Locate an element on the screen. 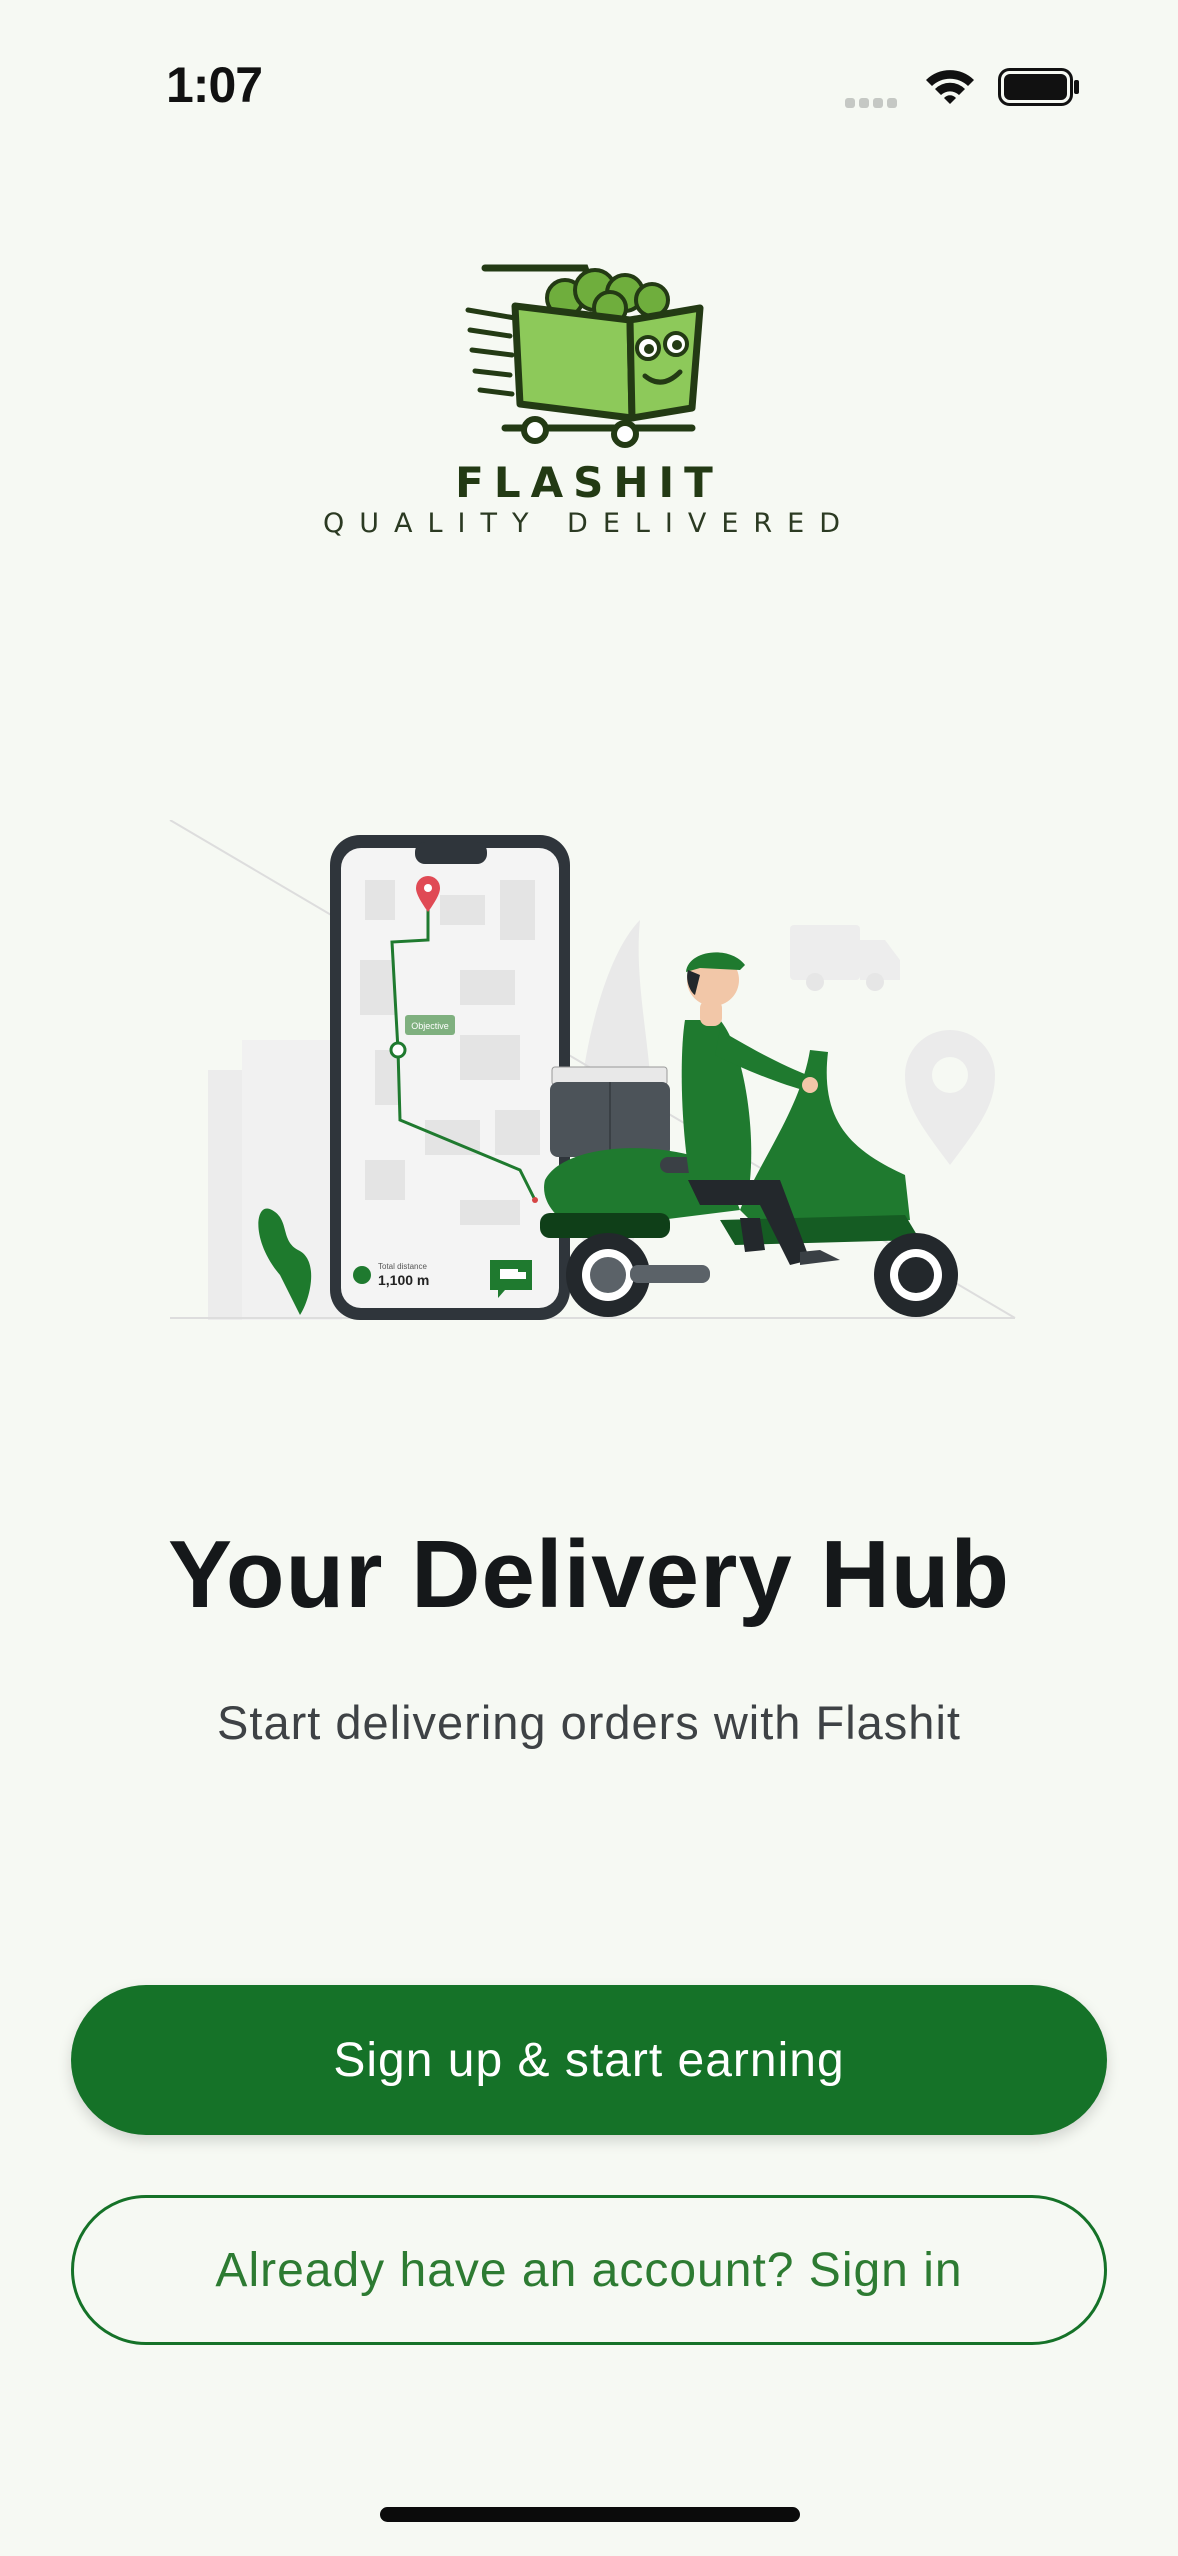 Image resolution: width=1178 pixels, height=2556 pixels. brand-name: FLASHIT is located at coordinates (589, 482).